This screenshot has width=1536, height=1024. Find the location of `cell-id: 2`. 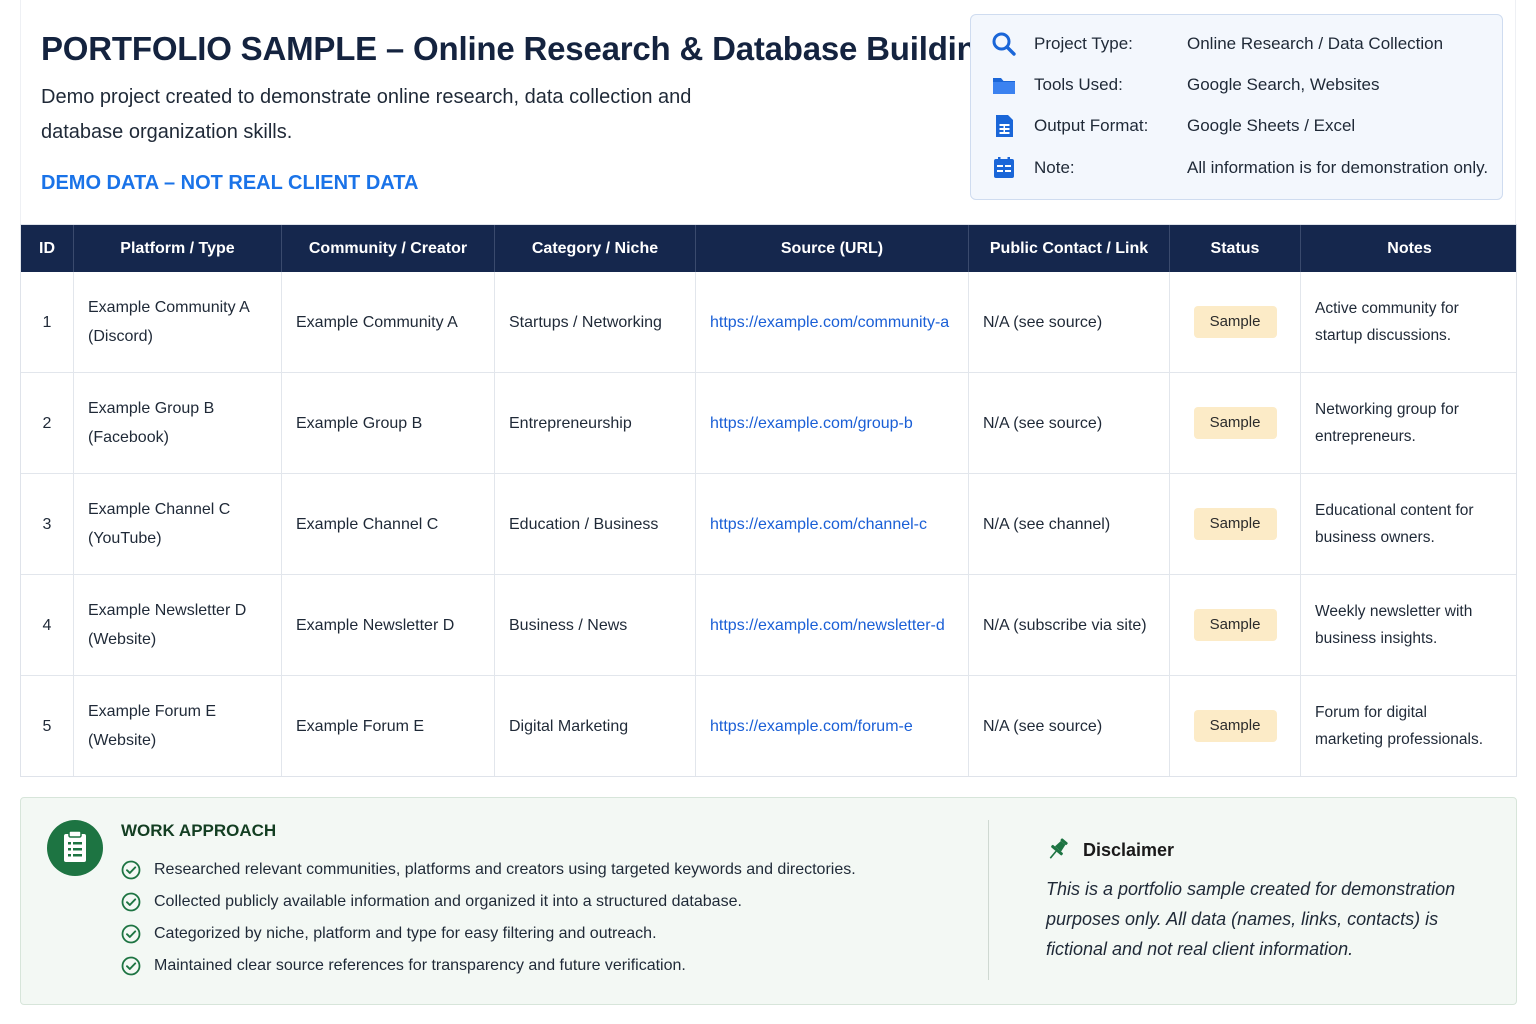

cell-id: 2 is located at coordinates (47, 423).